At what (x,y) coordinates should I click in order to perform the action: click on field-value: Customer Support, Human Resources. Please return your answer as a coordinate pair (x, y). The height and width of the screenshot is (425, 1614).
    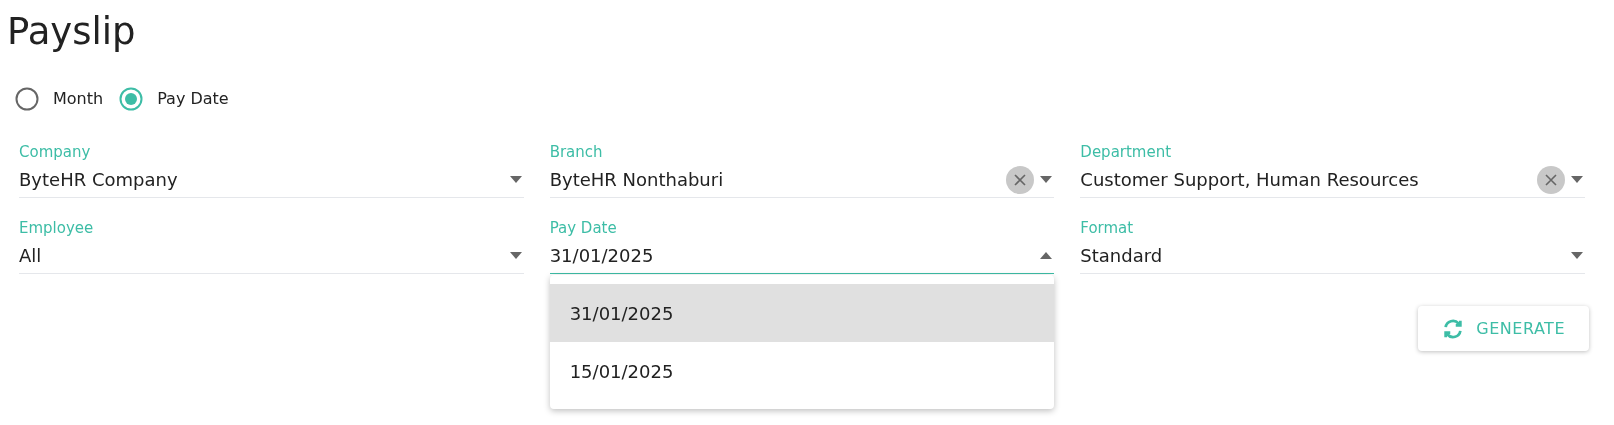
    Looking at the image, I should click on (1250, 180).